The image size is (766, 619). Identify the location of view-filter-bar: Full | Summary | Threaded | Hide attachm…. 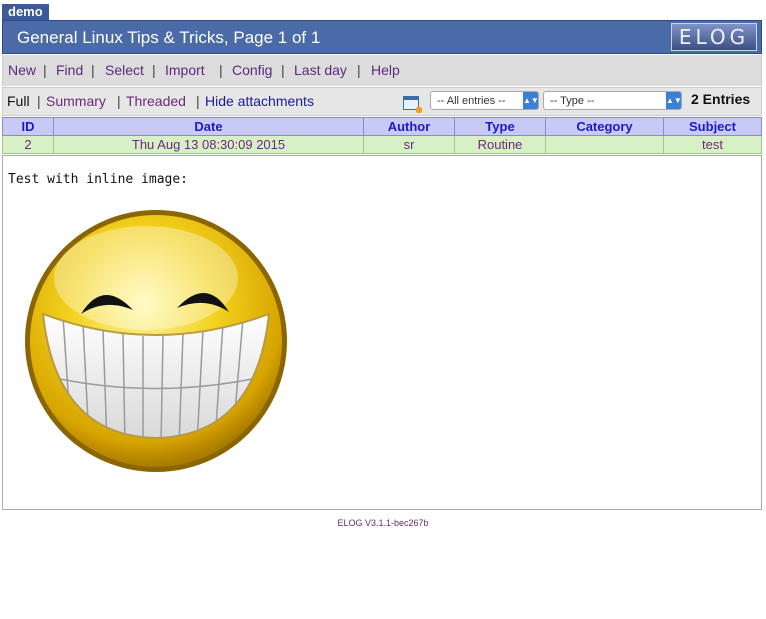
(382, 101).